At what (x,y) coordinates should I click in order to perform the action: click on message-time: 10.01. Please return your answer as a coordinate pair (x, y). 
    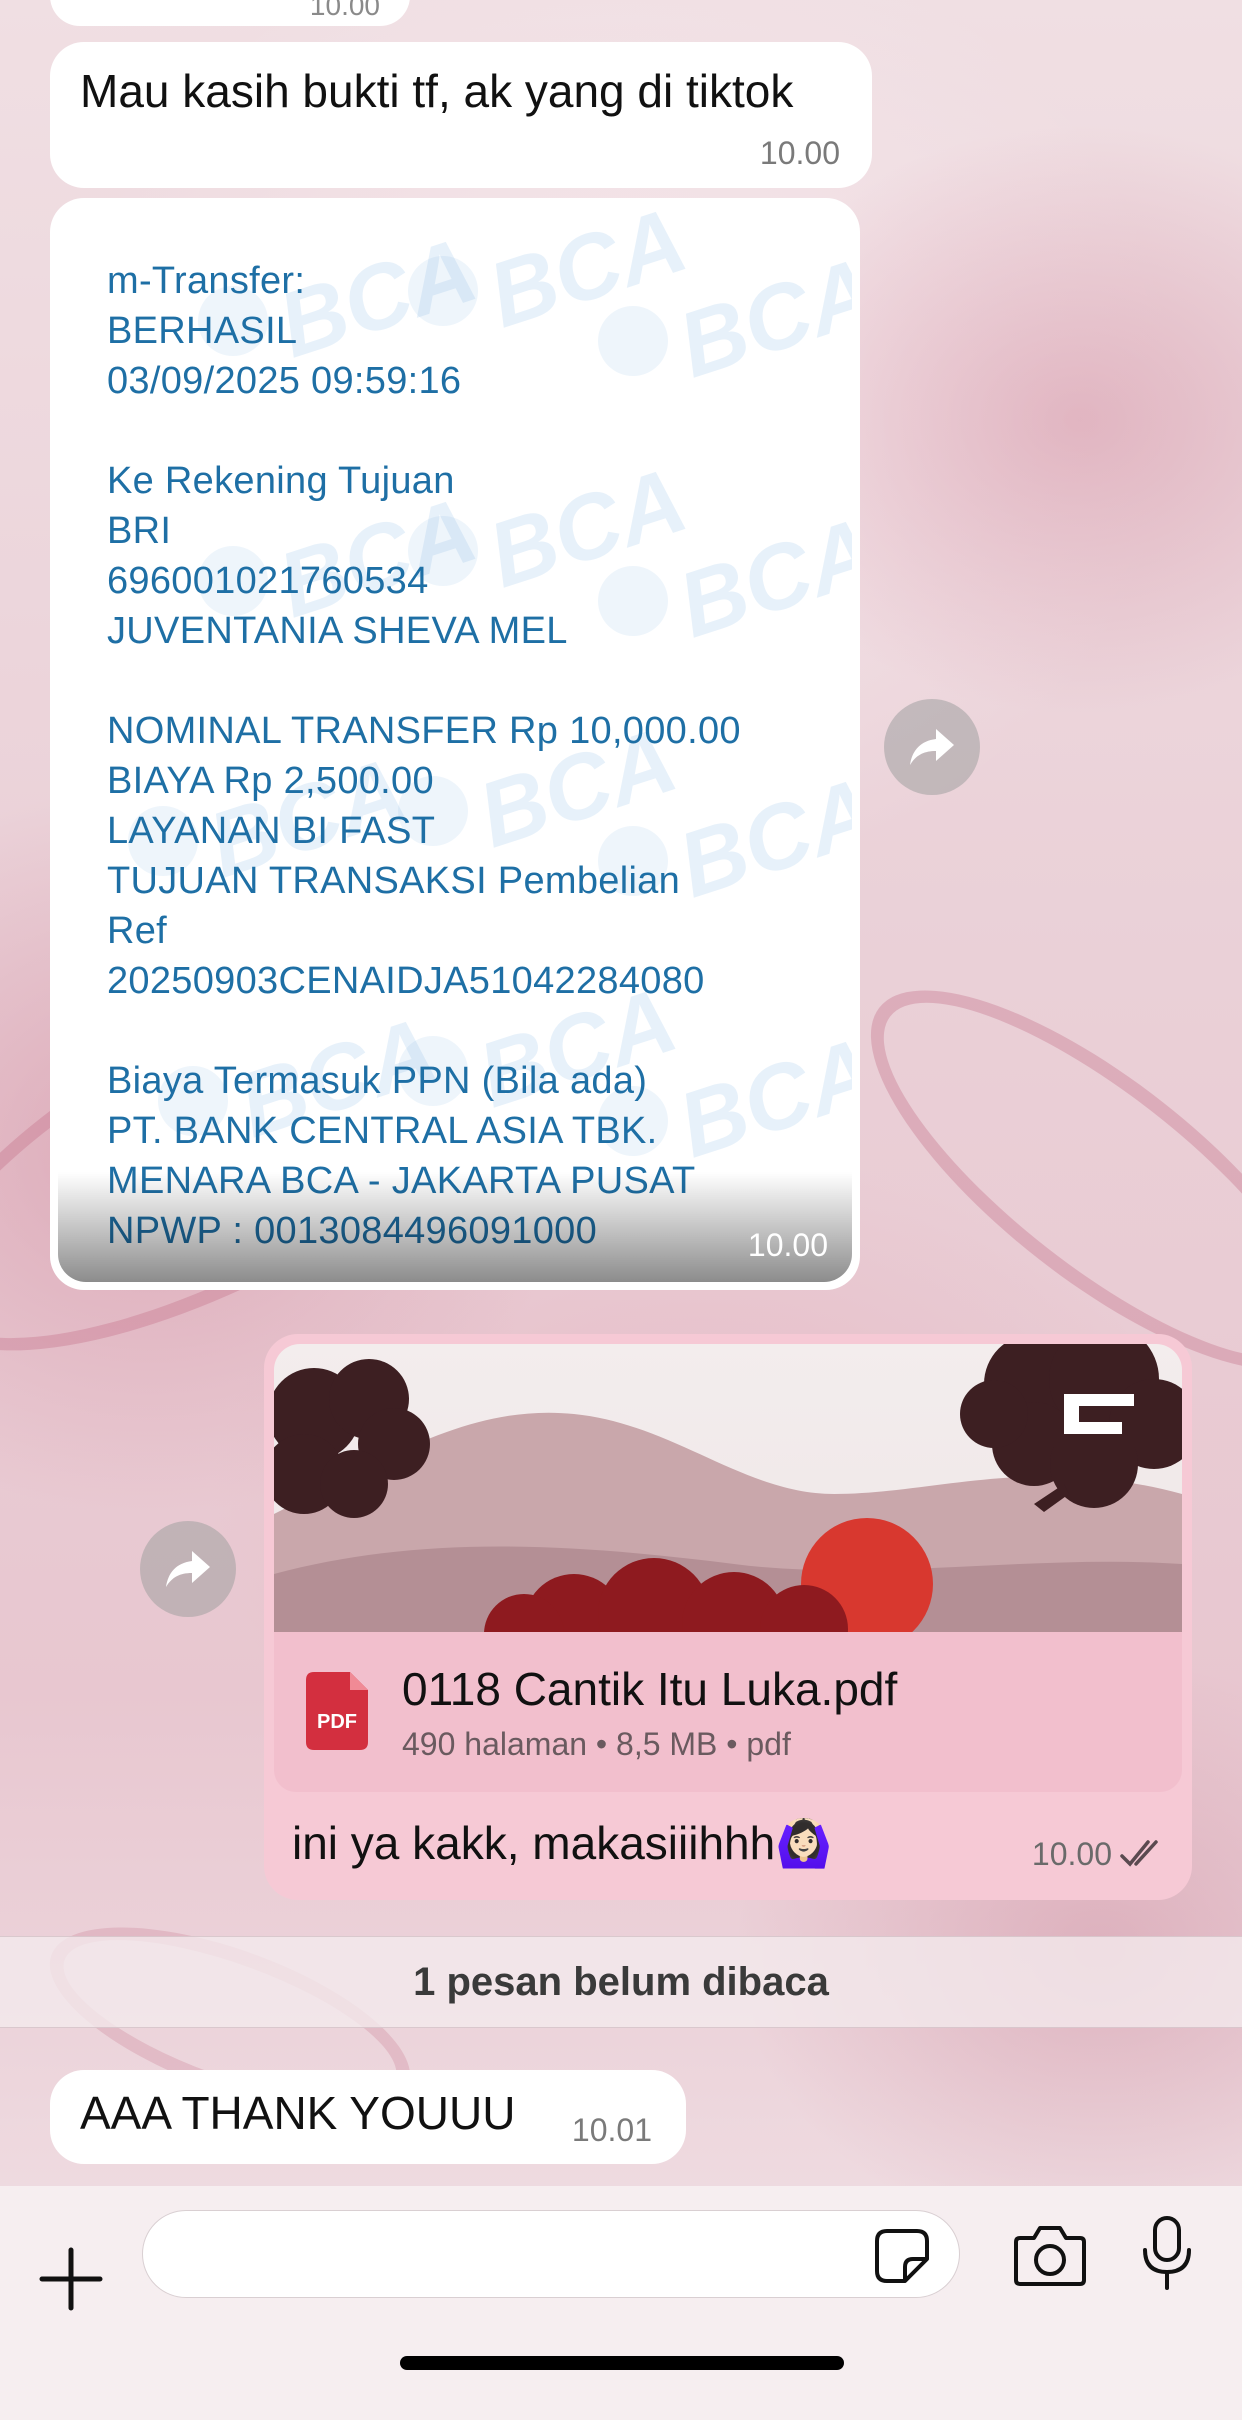
    Looking at the image, I should click on (611, 2130).